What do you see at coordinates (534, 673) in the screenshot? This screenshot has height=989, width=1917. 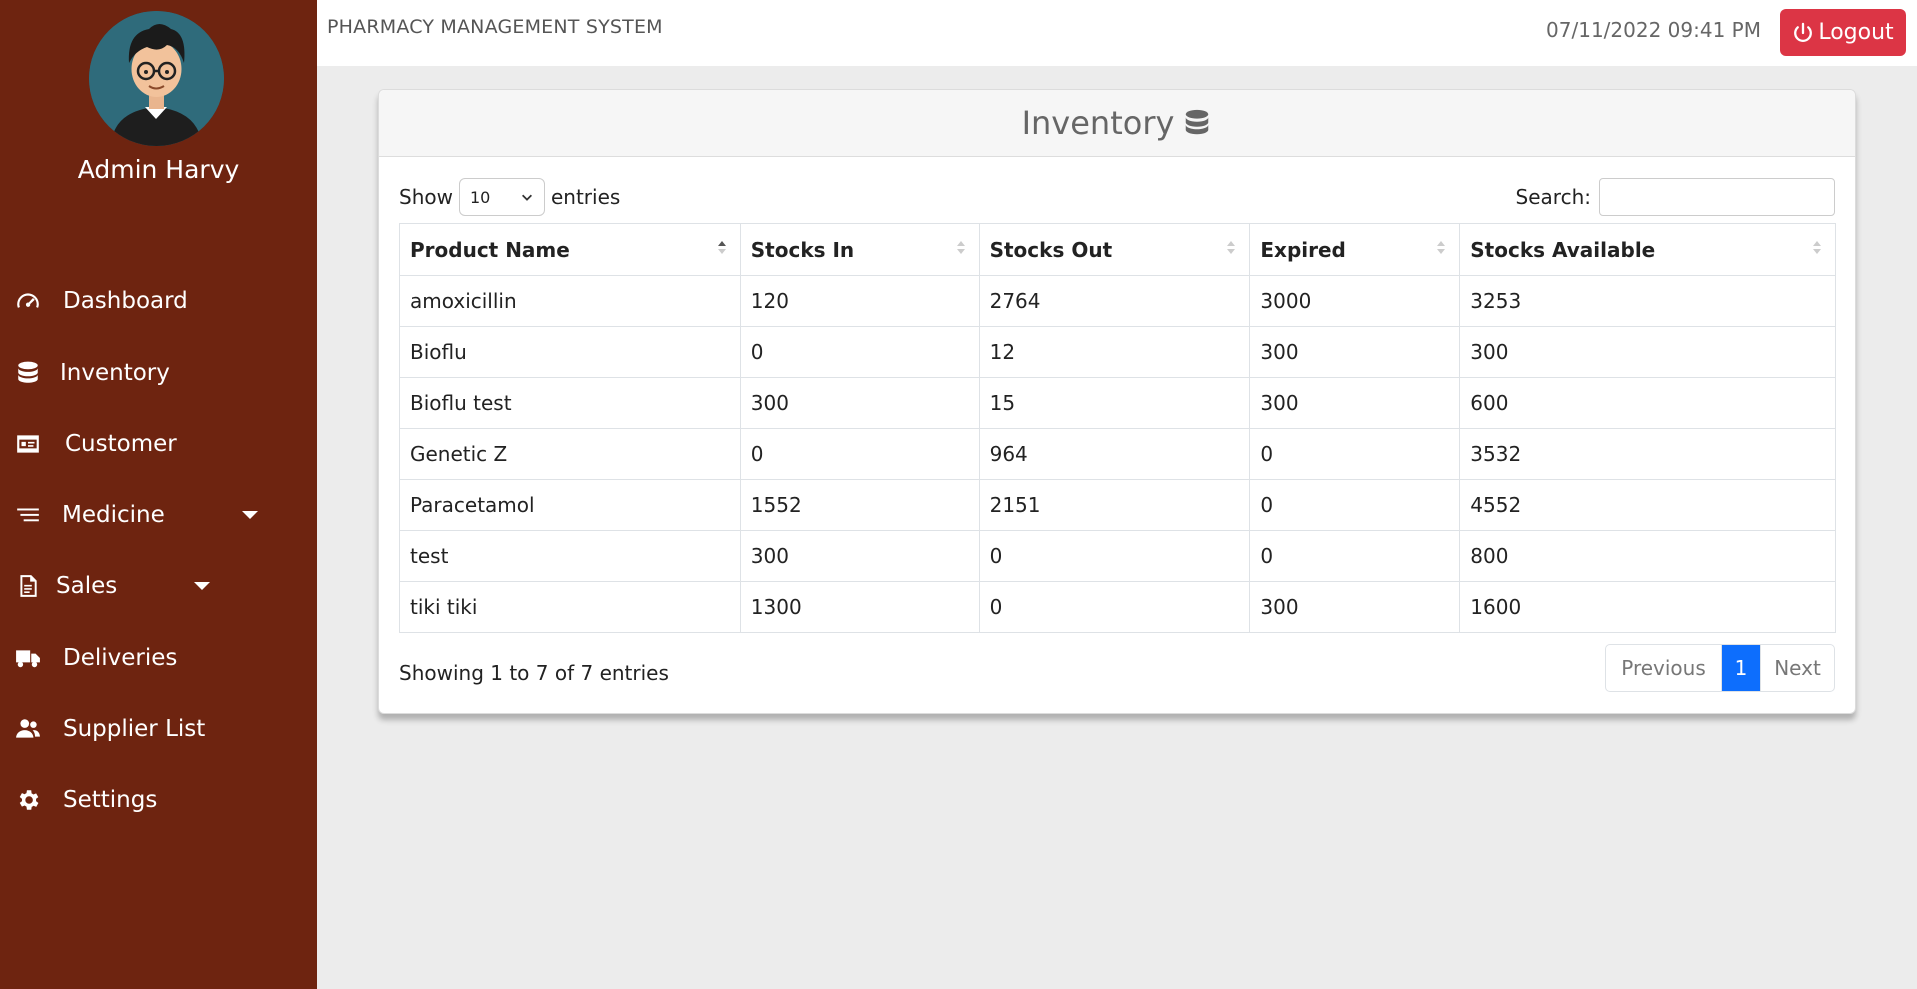 I see `table-info: Showing 1 to 7 of 7 entries` at bounding box center [534, 673].